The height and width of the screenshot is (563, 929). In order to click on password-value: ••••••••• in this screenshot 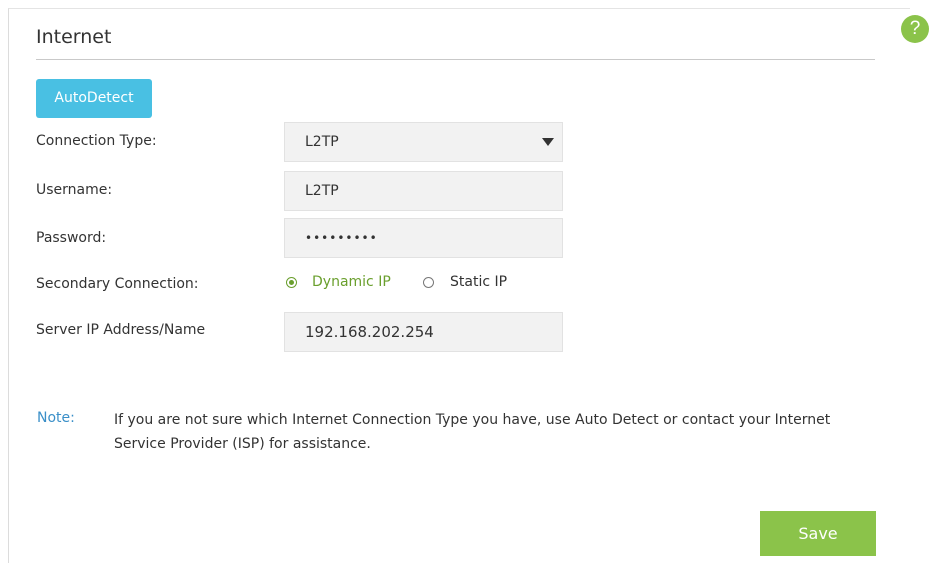, I will do `click(341, 238)`.